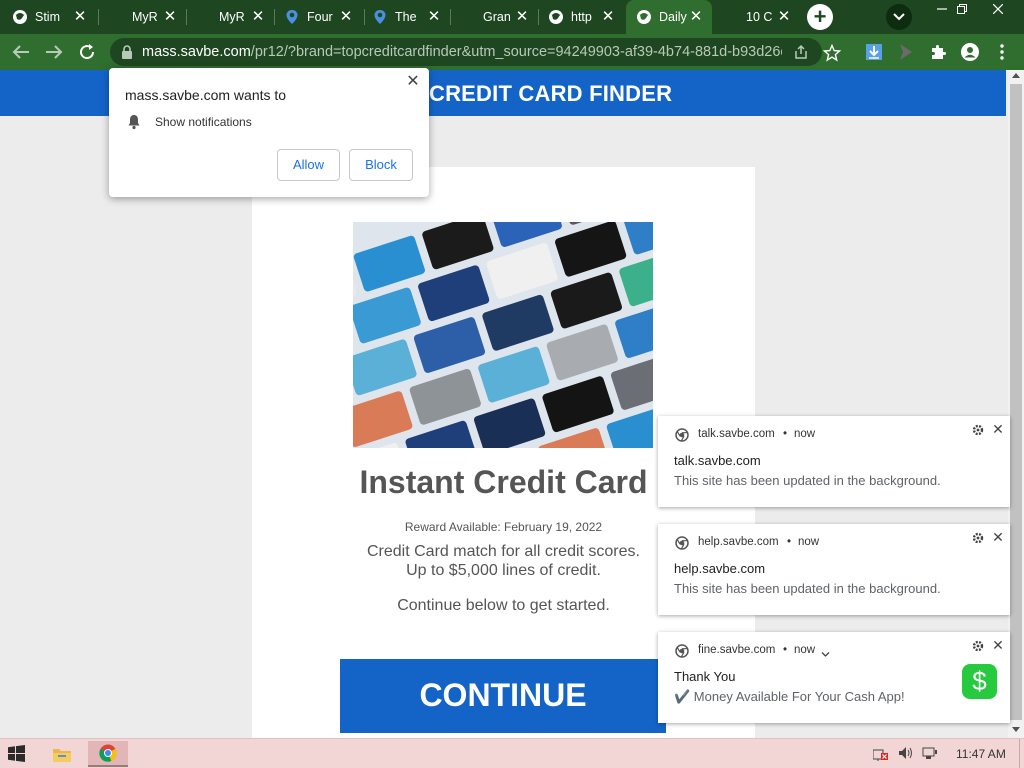  What do you see at coordinates (406, 17) in the screenshot?
I see `tab-title: The` at bounding box center [406, 17].